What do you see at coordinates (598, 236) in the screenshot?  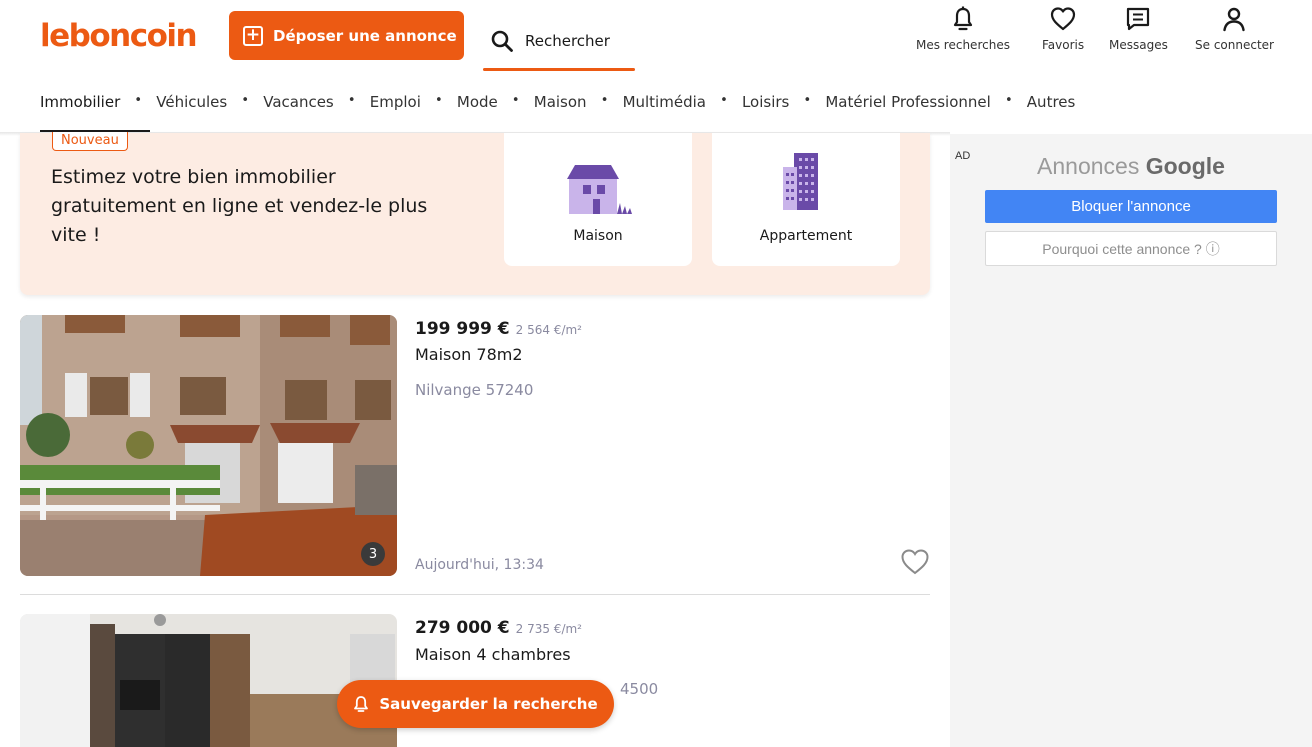 I see `house-card-label: Maison` at bounding box center [598, 236].